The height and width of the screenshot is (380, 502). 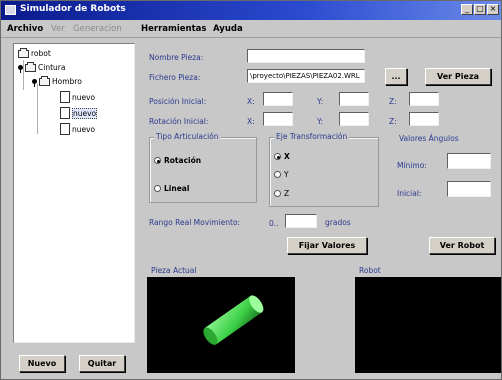 What do you see at coordinates (173, 29) in the screenshot?
I see `menu-herramientas: Herramientas` at bounding box center [173, 29].